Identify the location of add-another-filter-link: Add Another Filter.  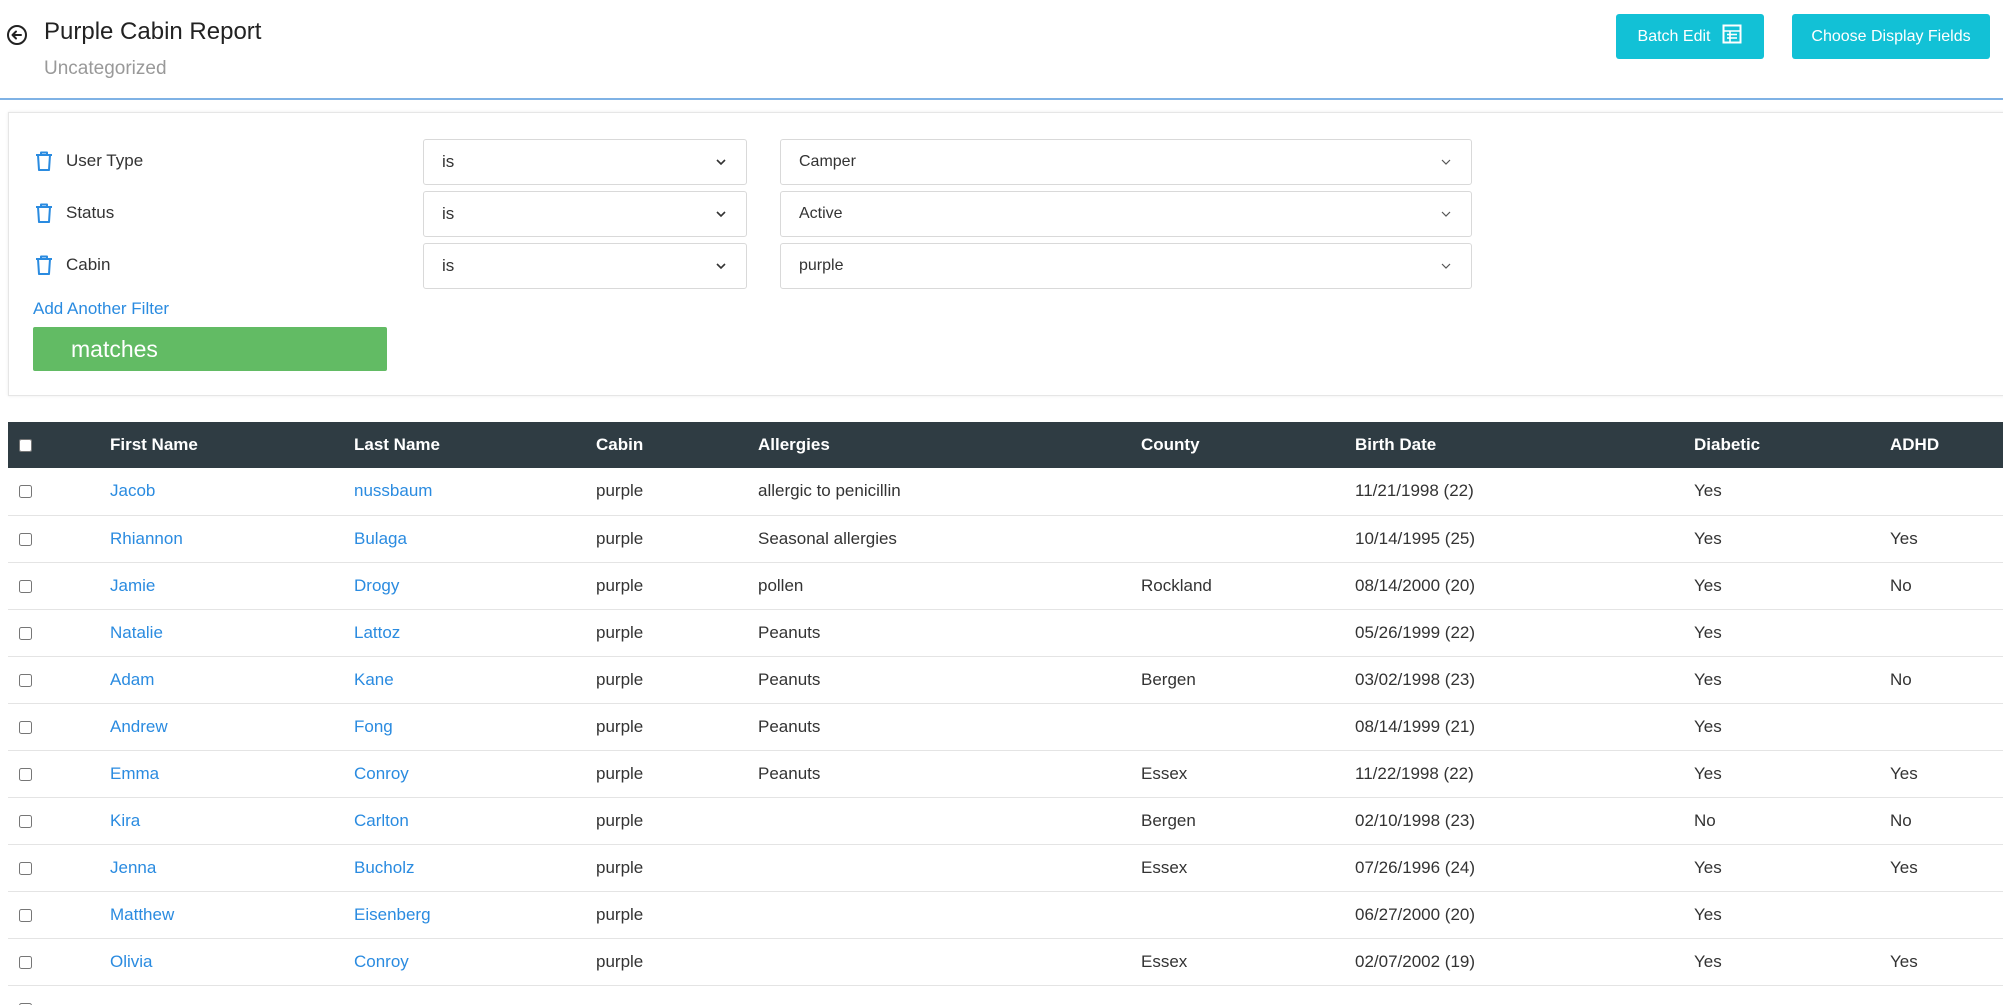
(101, 309).